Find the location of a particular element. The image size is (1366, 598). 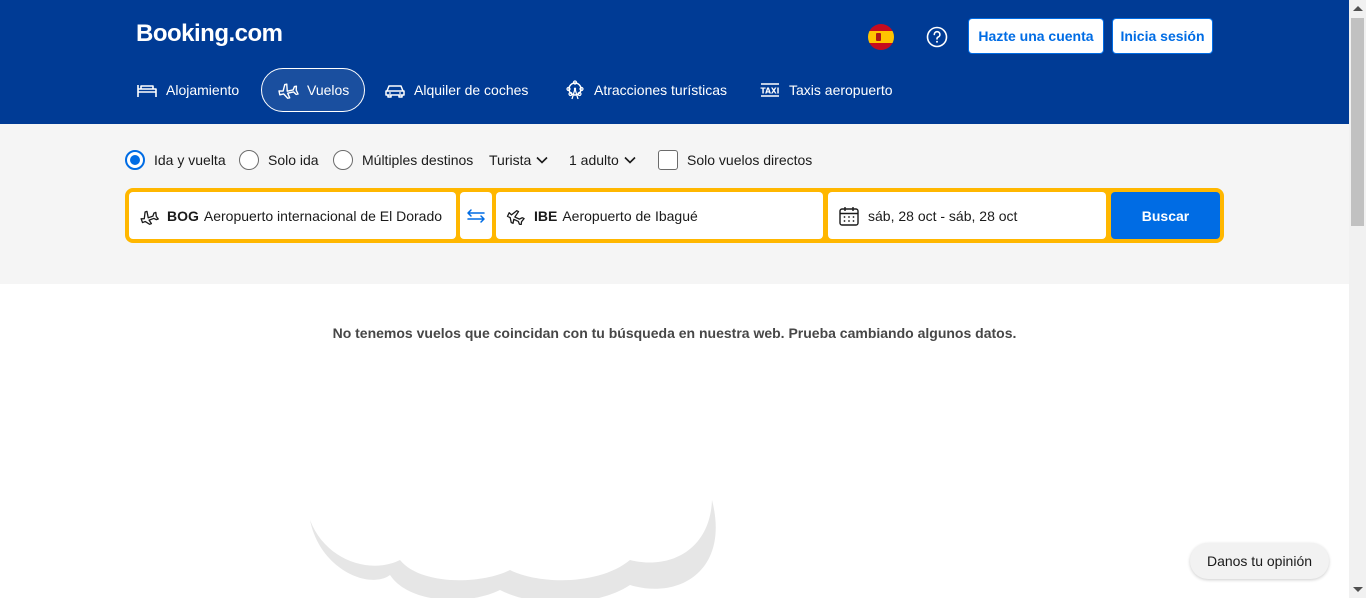

radio-label: Ida y vuelta is located at coordinates (190, 160).